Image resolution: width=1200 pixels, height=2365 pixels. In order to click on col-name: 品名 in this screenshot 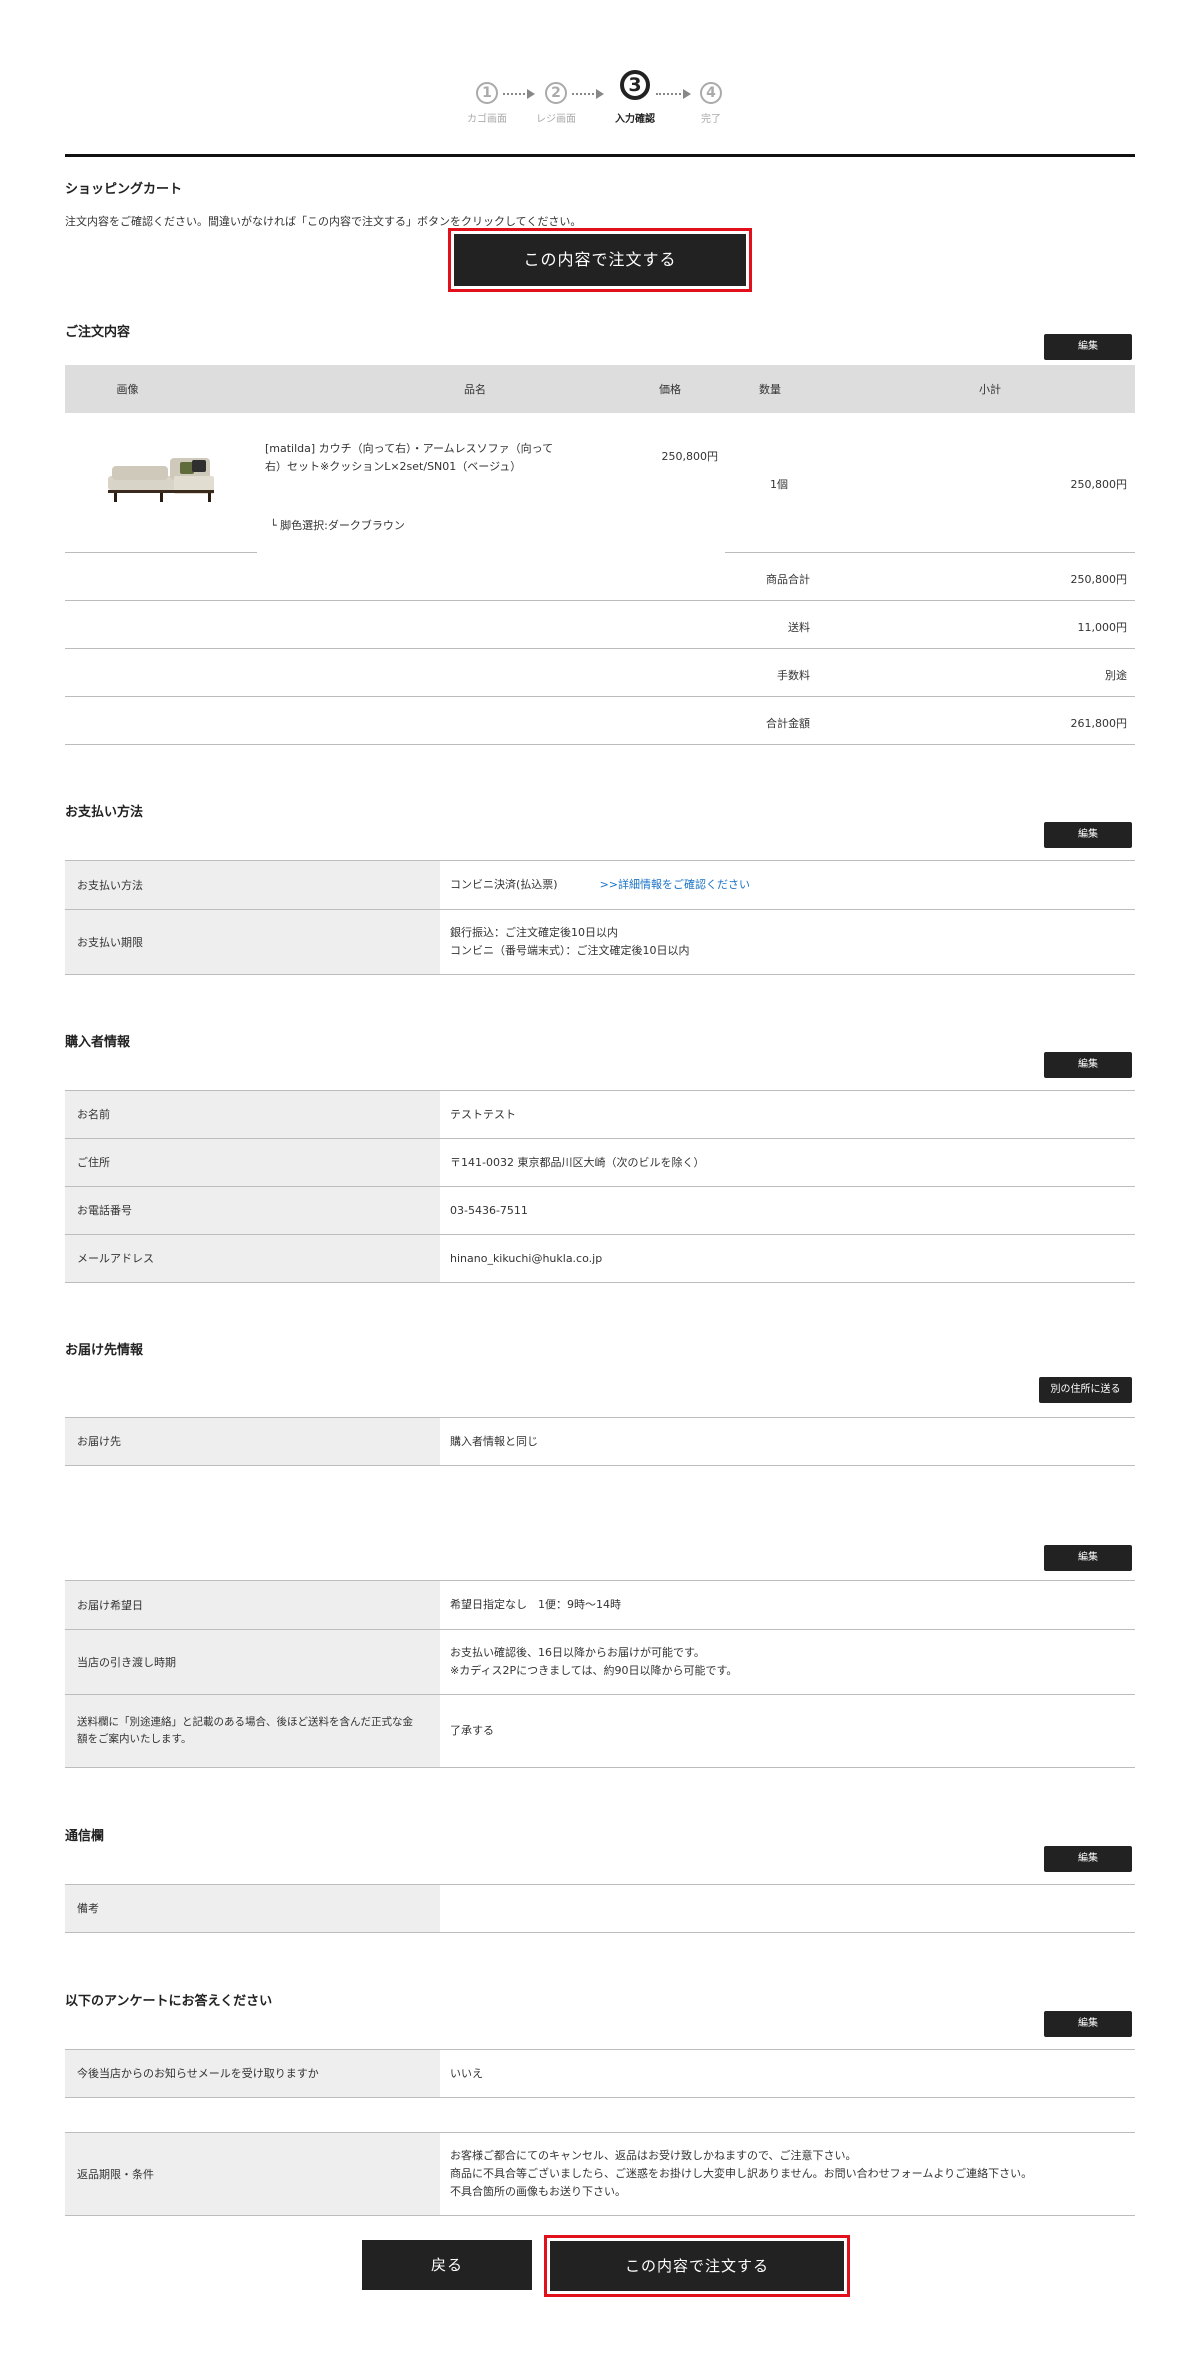, I will do `click(475, 389)`.